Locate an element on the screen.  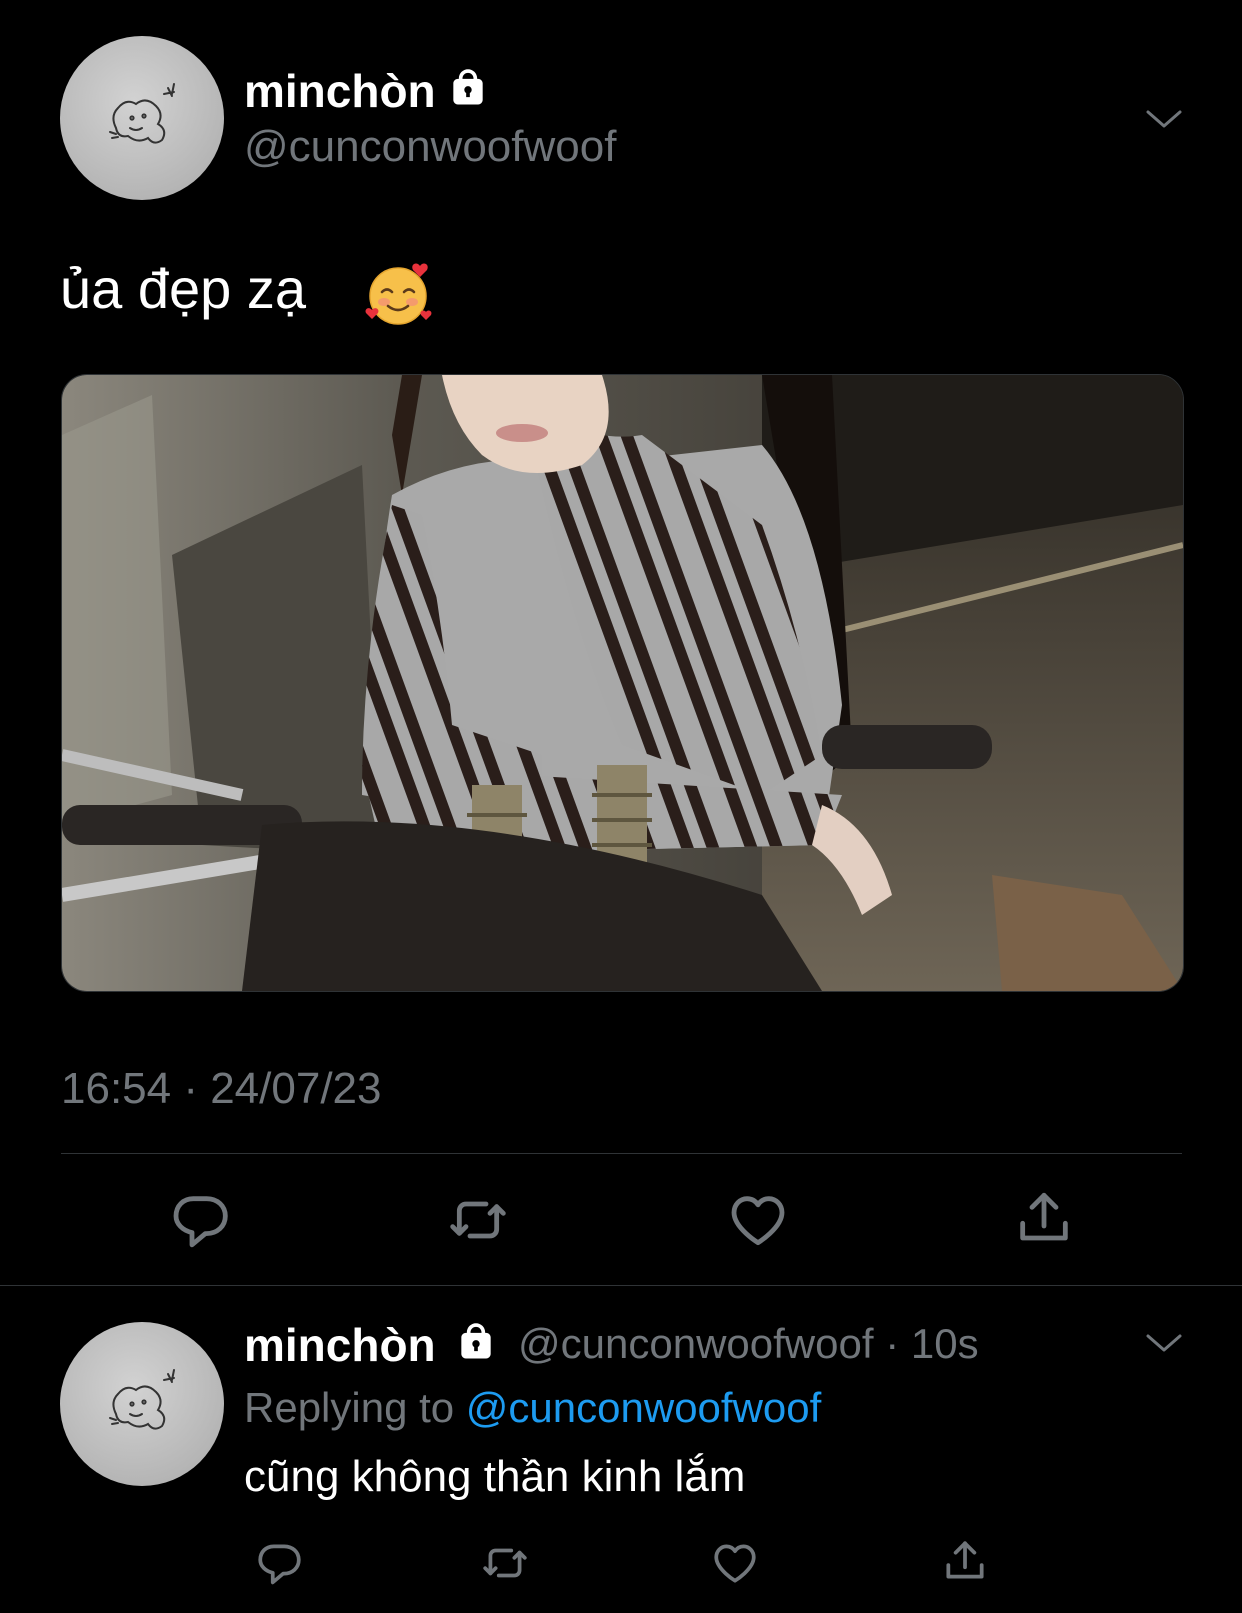
avatar is located at coordinates (142, 118).